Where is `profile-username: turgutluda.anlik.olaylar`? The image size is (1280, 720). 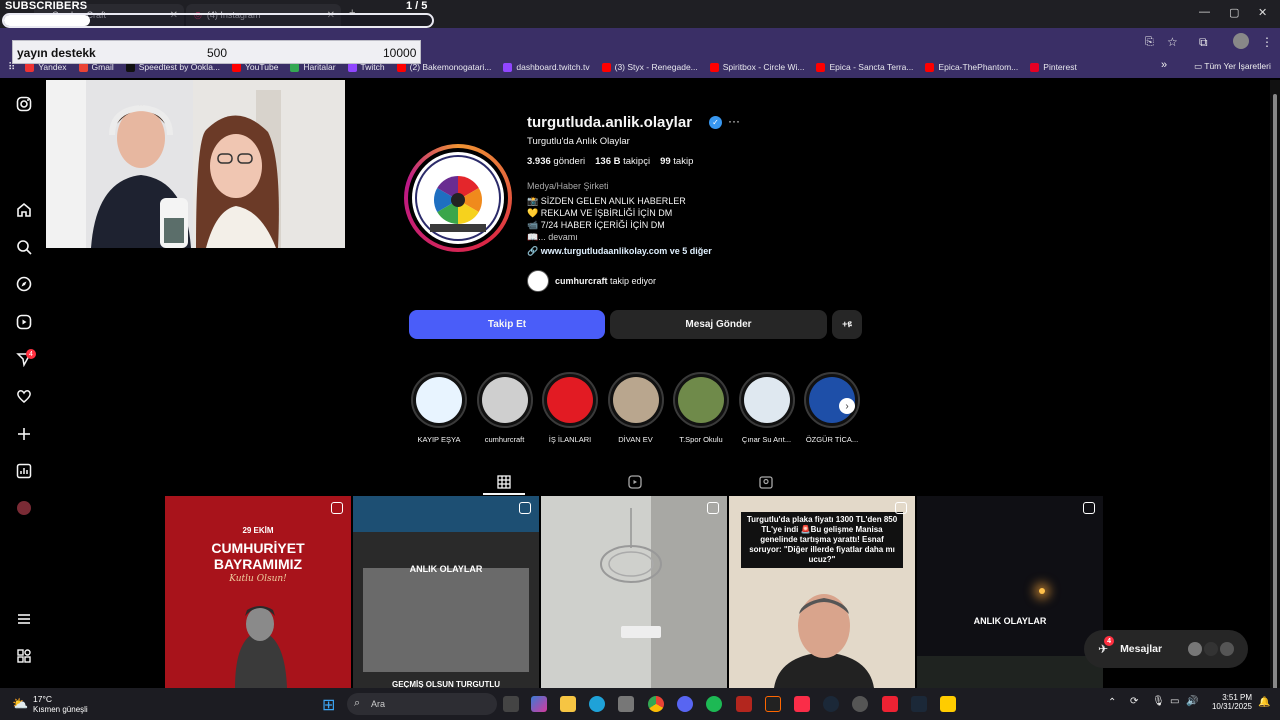 profile-username: turgutluda.anlik.olaylar is located at coordinates (610, 122).